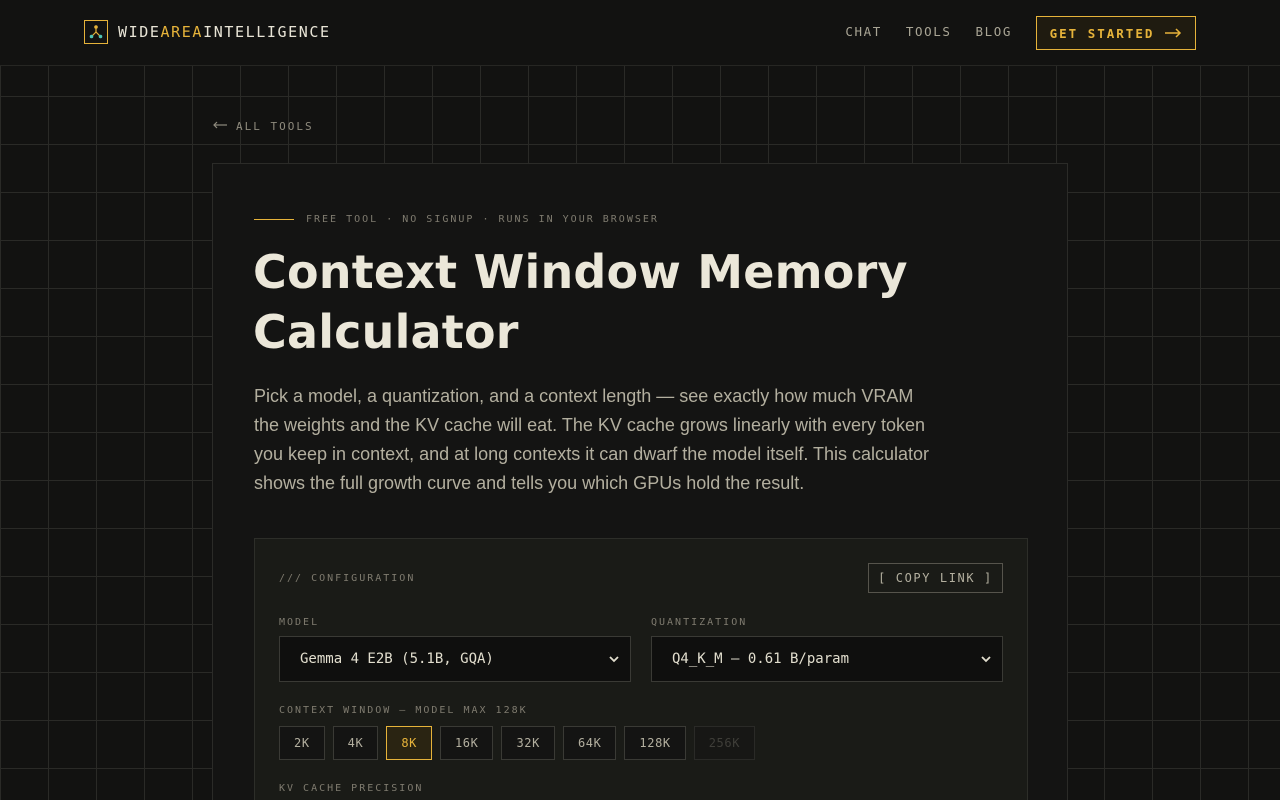 This screenshot has height=800, width=1280. I want to click on brand-name: WIDEAREAINTELLIGENCE, so click(224, 32).